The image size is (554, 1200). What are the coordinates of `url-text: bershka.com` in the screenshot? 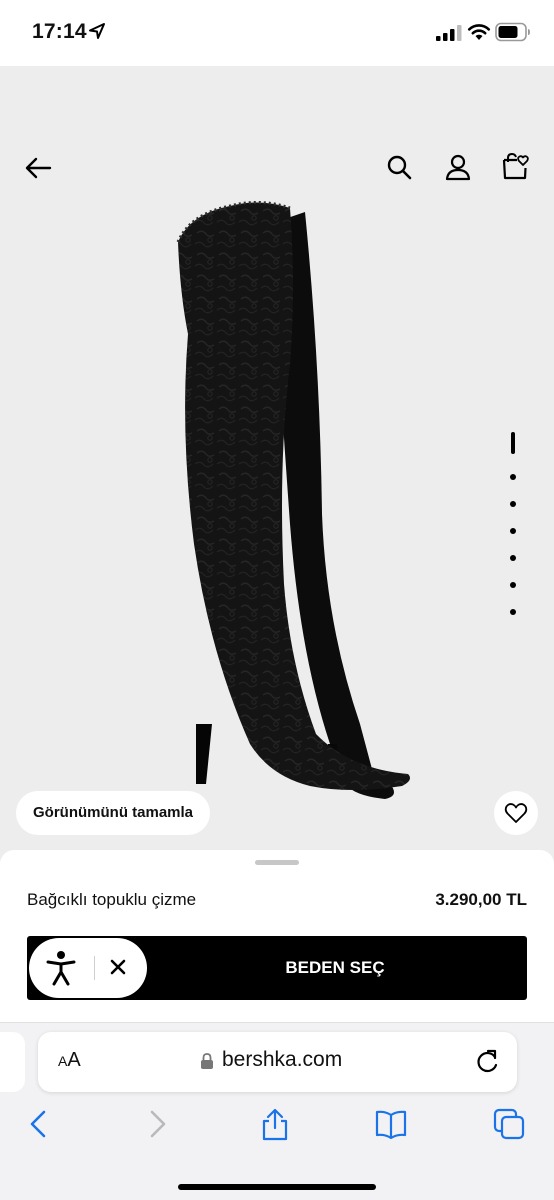 It's located at (282, 1060).